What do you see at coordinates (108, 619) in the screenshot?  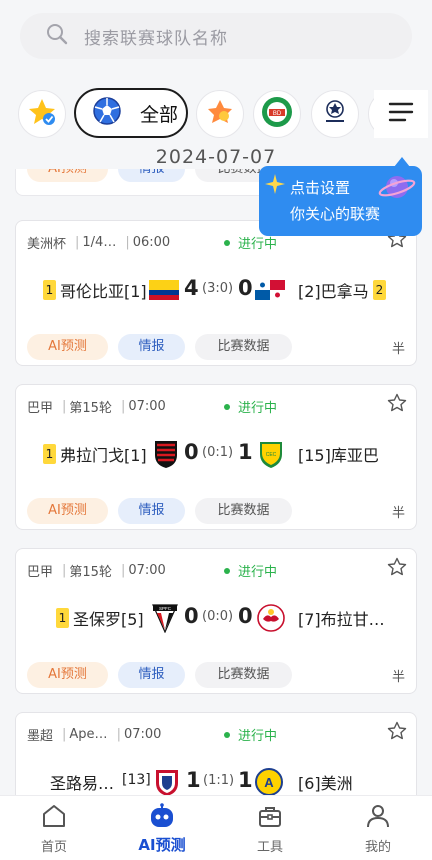 I see `home-team: 圣保罗[5]` at bounding box center [108, 619].